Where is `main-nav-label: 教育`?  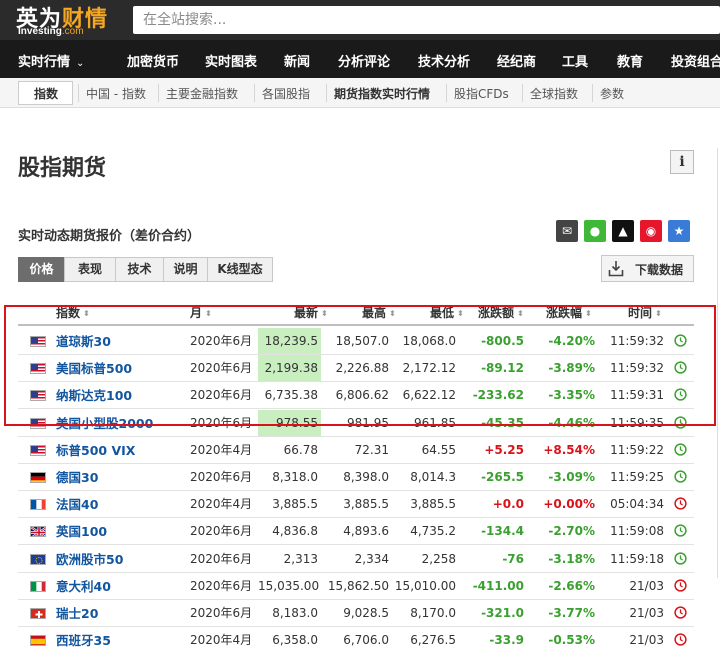
main-nav-label: 教育 is located at coordinates (630, 62).